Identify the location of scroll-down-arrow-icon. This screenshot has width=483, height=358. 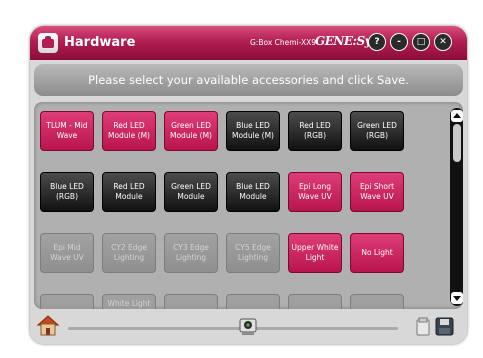
(457, 298).